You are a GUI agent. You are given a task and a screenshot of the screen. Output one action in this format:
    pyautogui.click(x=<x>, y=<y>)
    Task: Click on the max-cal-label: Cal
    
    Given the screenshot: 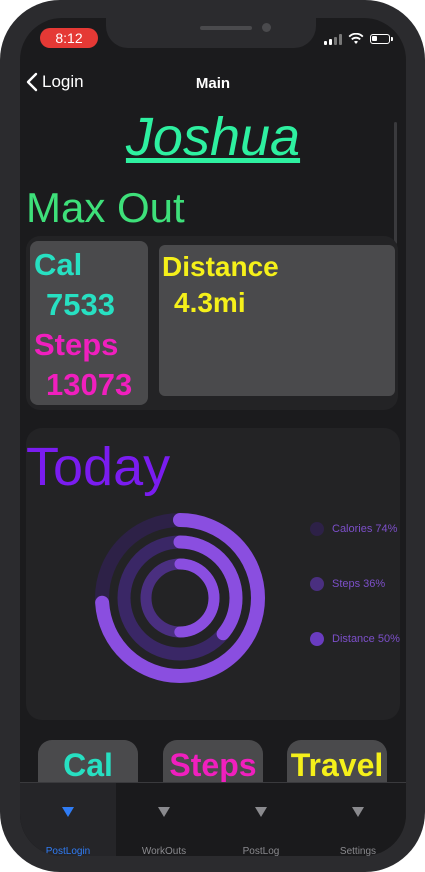 What is the action you would take?
    pyautogui.click(x=58, y=264)
    